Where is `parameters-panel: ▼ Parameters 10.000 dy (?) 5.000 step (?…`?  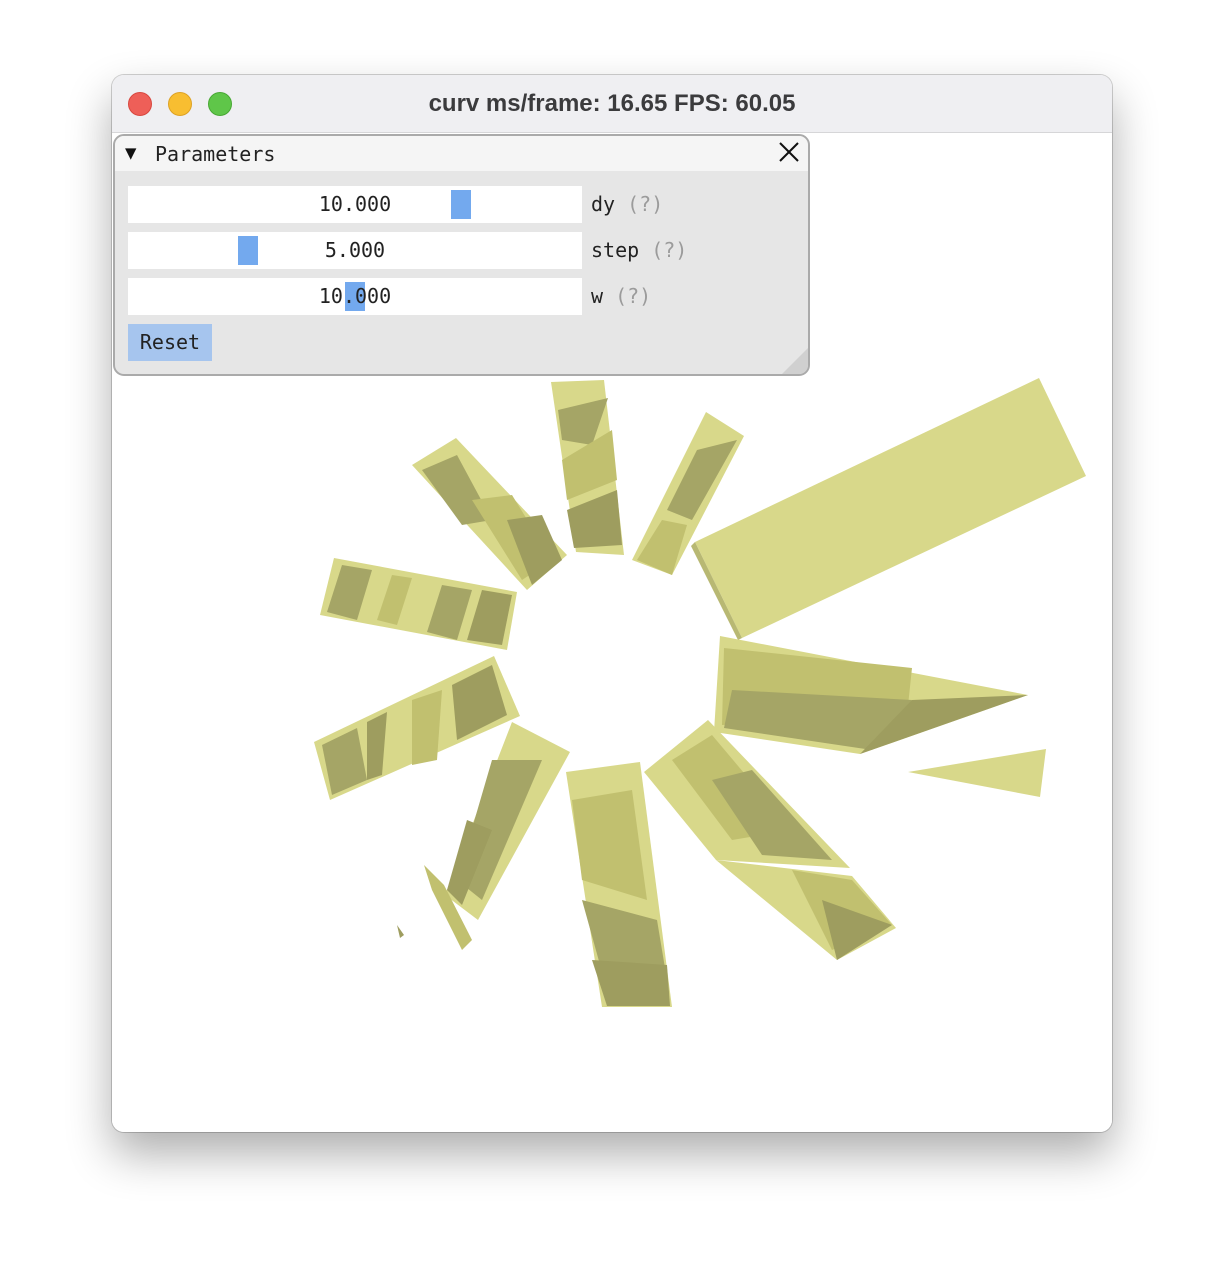 parameters-panel: ▼ Parameters 10.000 dy (?) 5.000 step (?… is located at coordinates (461, 255).